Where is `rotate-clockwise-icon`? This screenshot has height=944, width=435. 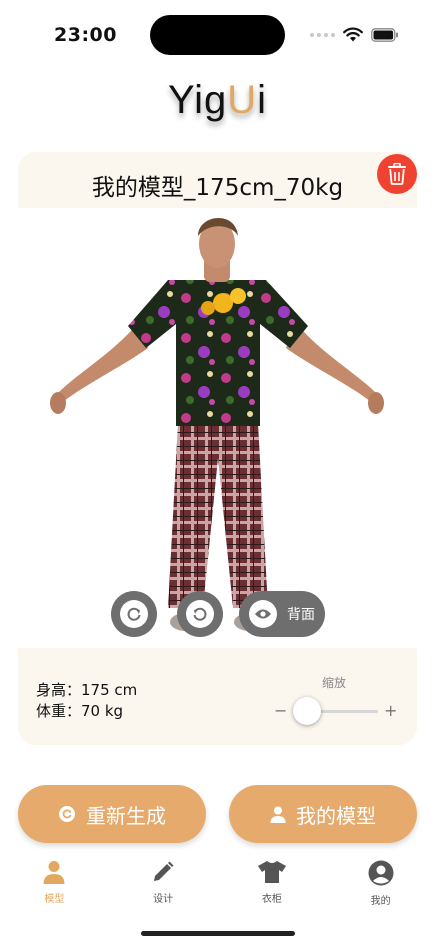 rotate-clockwise-icon is located at coordinates (134, 614).